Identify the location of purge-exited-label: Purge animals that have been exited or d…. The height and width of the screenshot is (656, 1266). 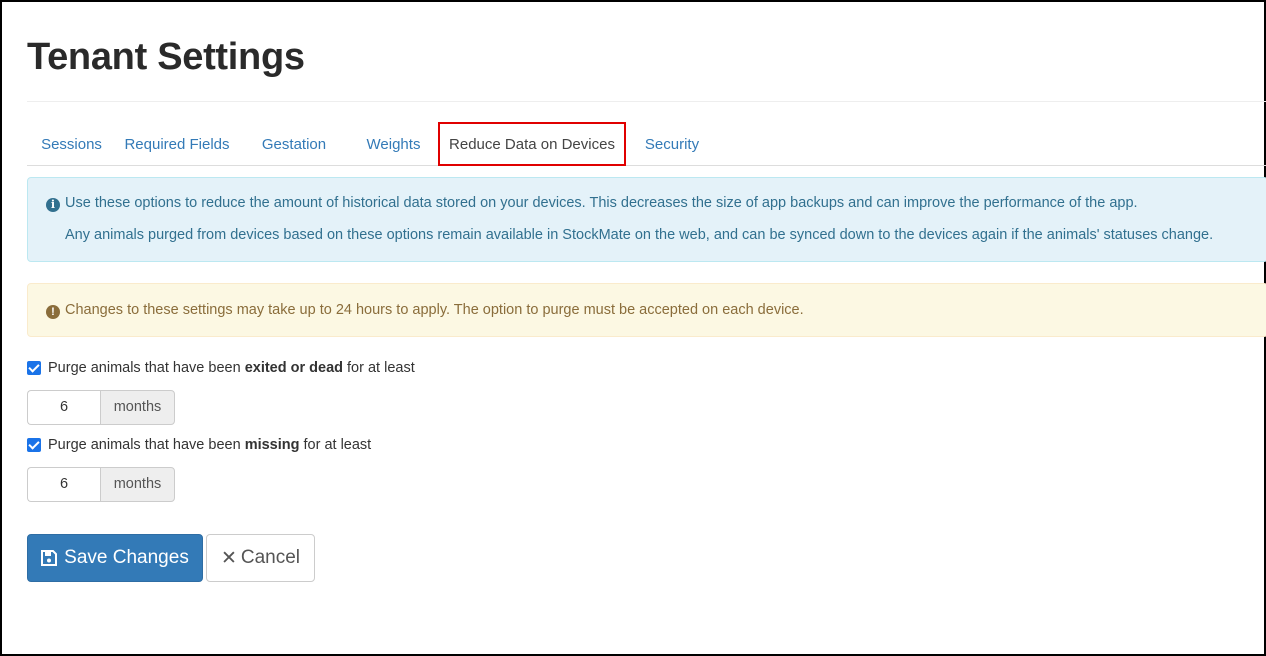
(231, 368).